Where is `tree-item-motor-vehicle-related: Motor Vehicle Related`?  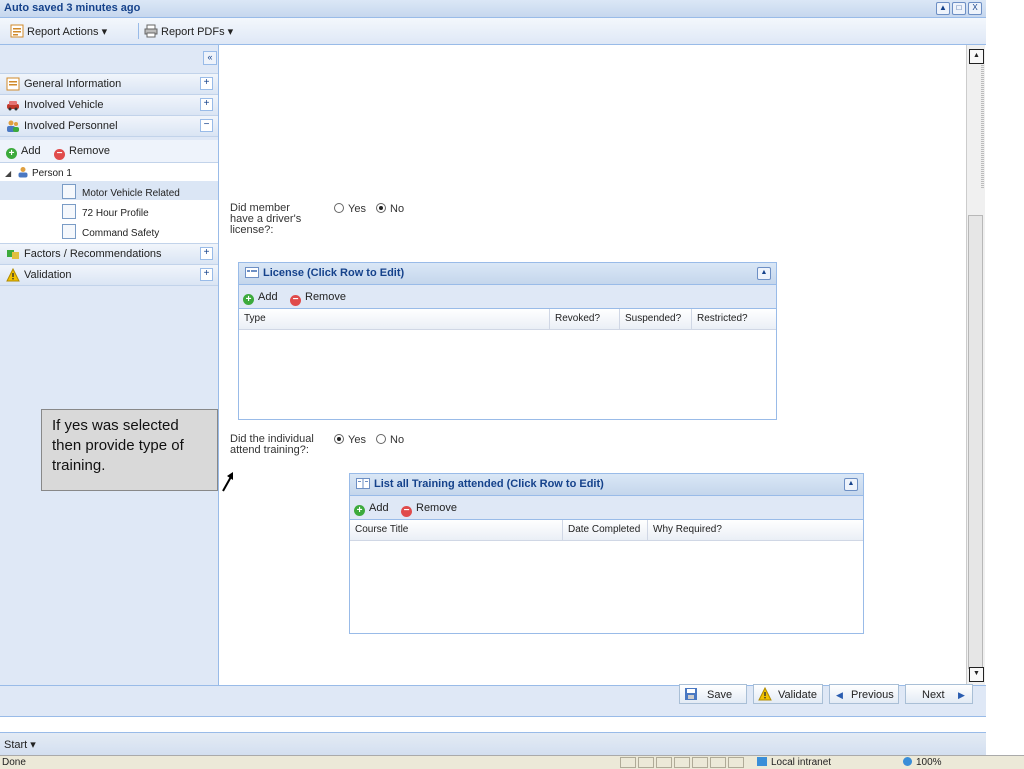 tree-item-motor-vehicle-related: Motor Vehicle Related is located at coordinates (109, 190).